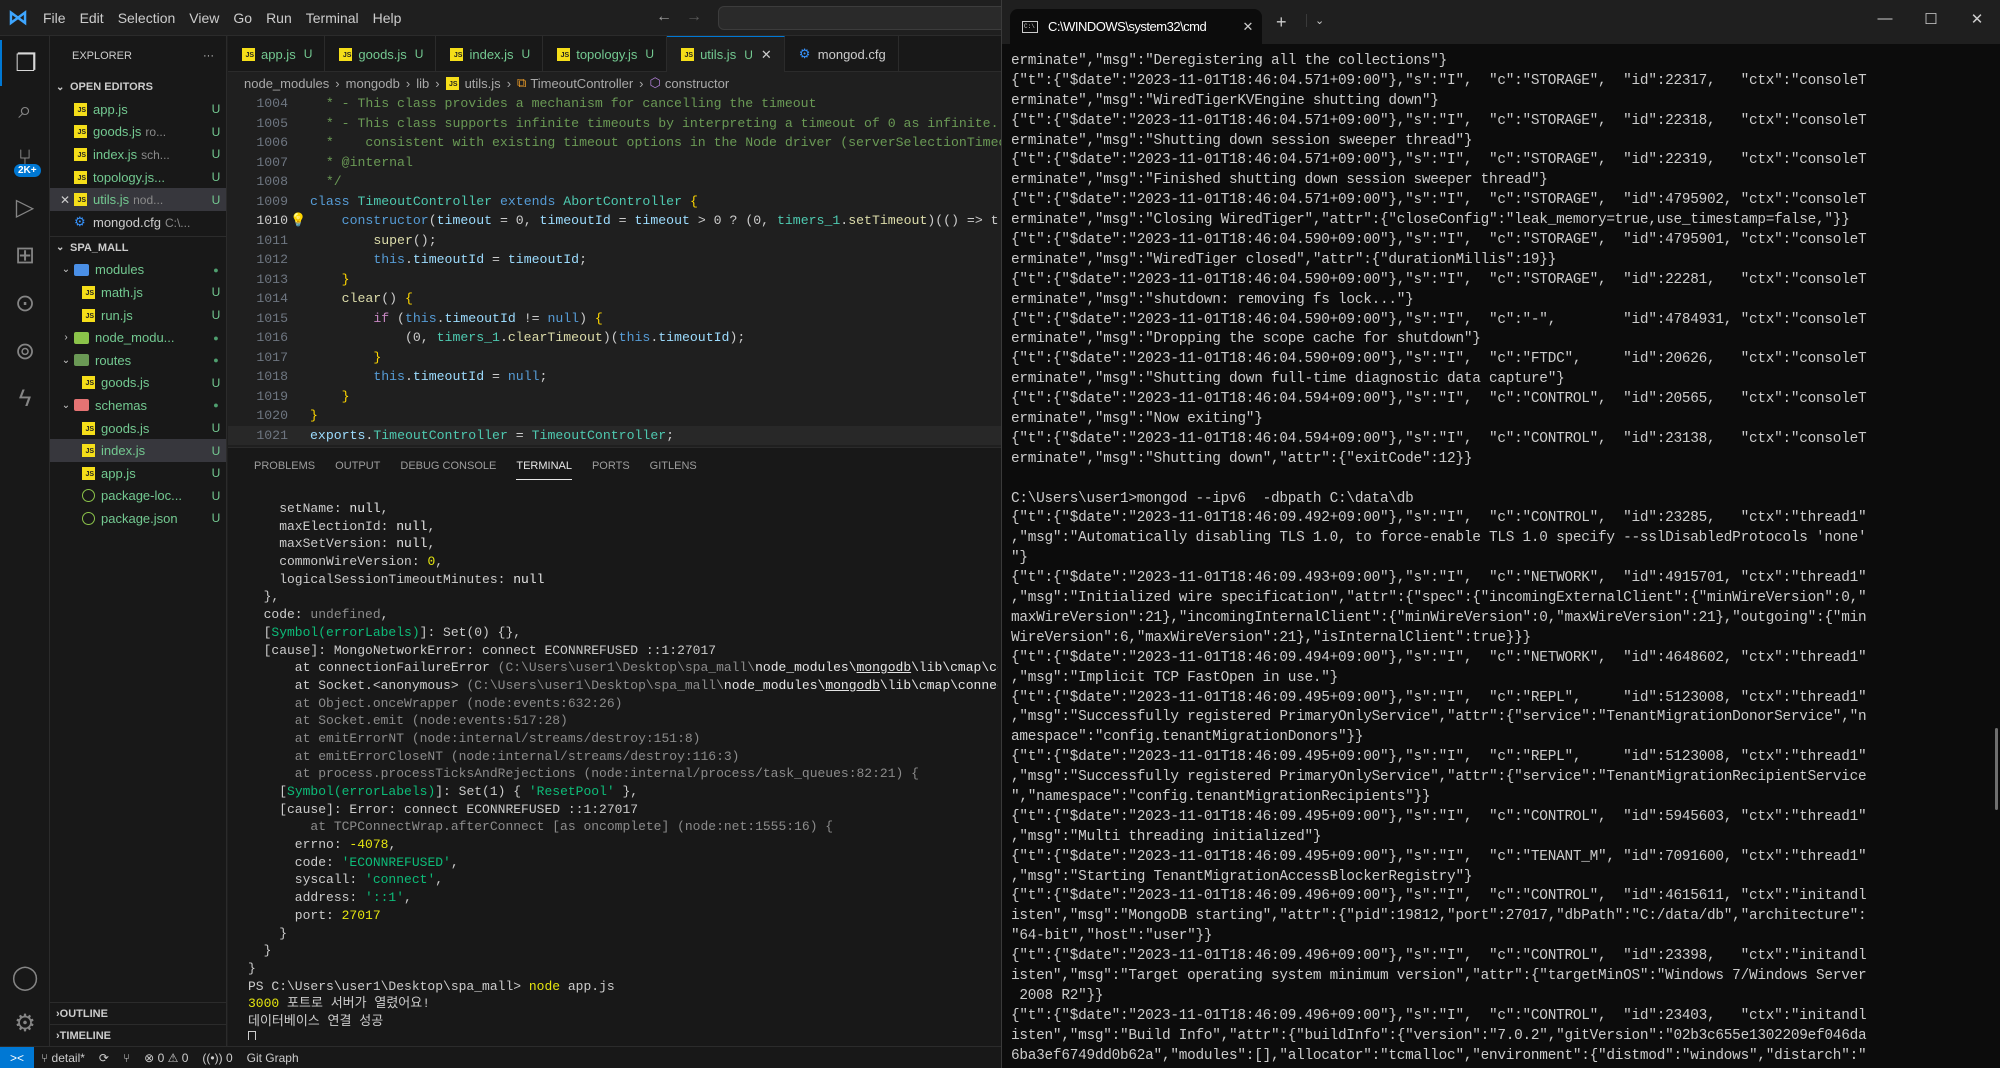 This screenshot has height=1068, width=2000. What do you see at coordinates (450, 466) in the screenshot?
I see `panel-tab-debug-console: DEBUG CONSOLE` at bounding box center [450, 466].